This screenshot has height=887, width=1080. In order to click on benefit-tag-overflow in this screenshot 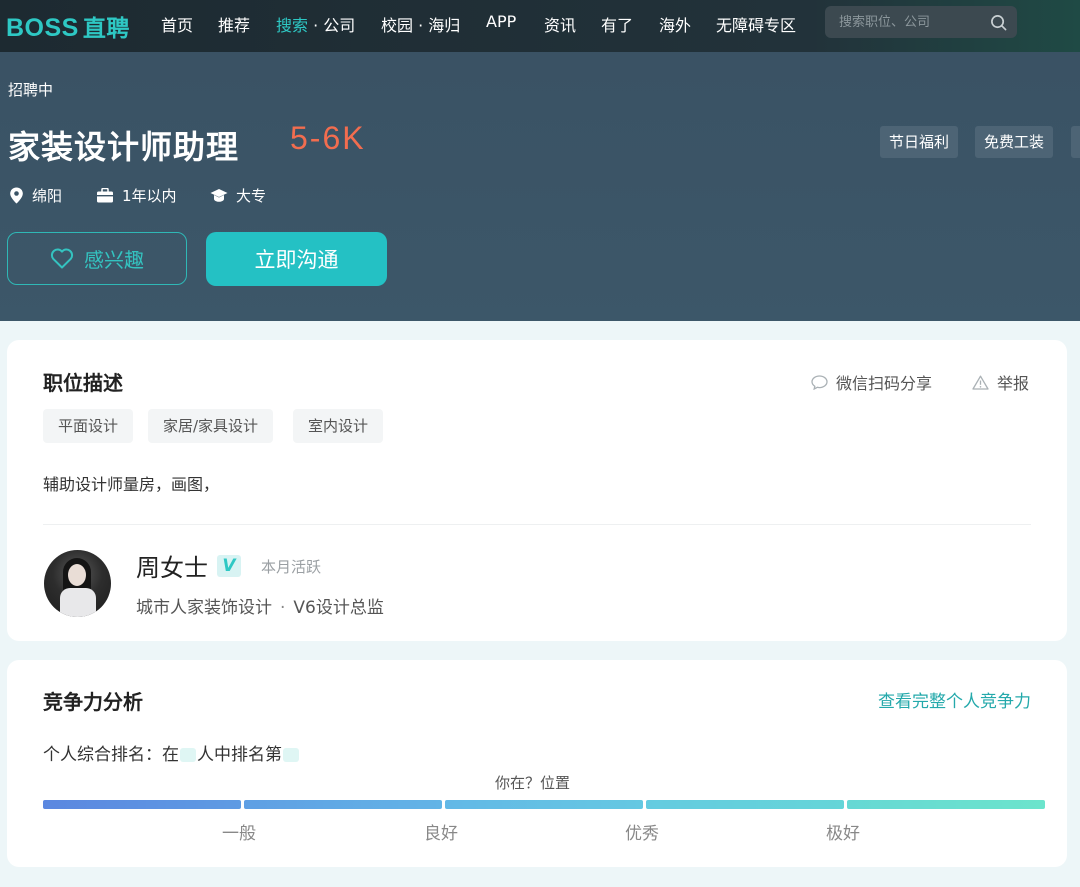, I will do `click(1075, 142)`.